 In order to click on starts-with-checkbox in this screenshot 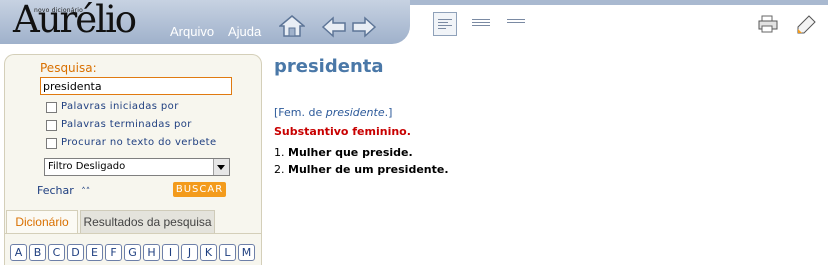, I will do `click(51, 107)`.